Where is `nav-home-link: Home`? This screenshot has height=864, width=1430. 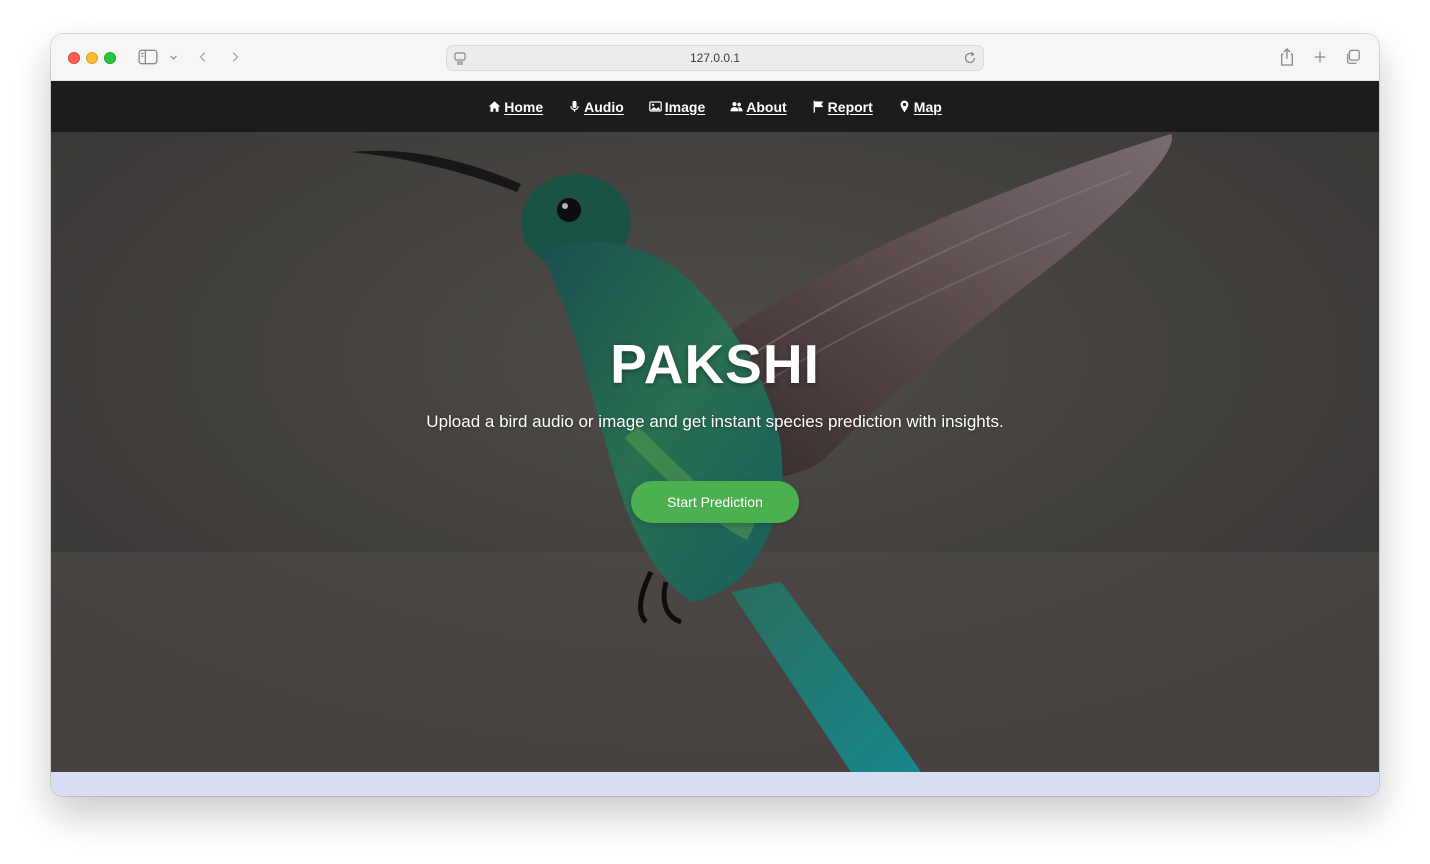
nav-home-link: Home is located at coordinates (515, 107).